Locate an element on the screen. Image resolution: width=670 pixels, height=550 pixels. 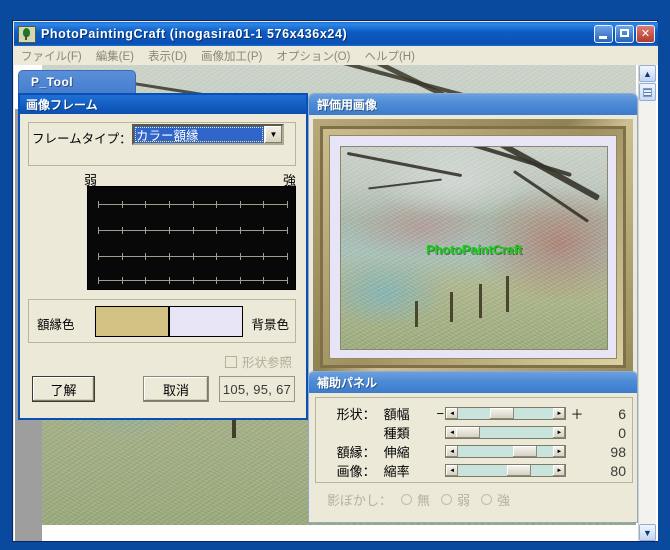
preview-image: PhotoPaintCraft is located at coordinates (474, 248).